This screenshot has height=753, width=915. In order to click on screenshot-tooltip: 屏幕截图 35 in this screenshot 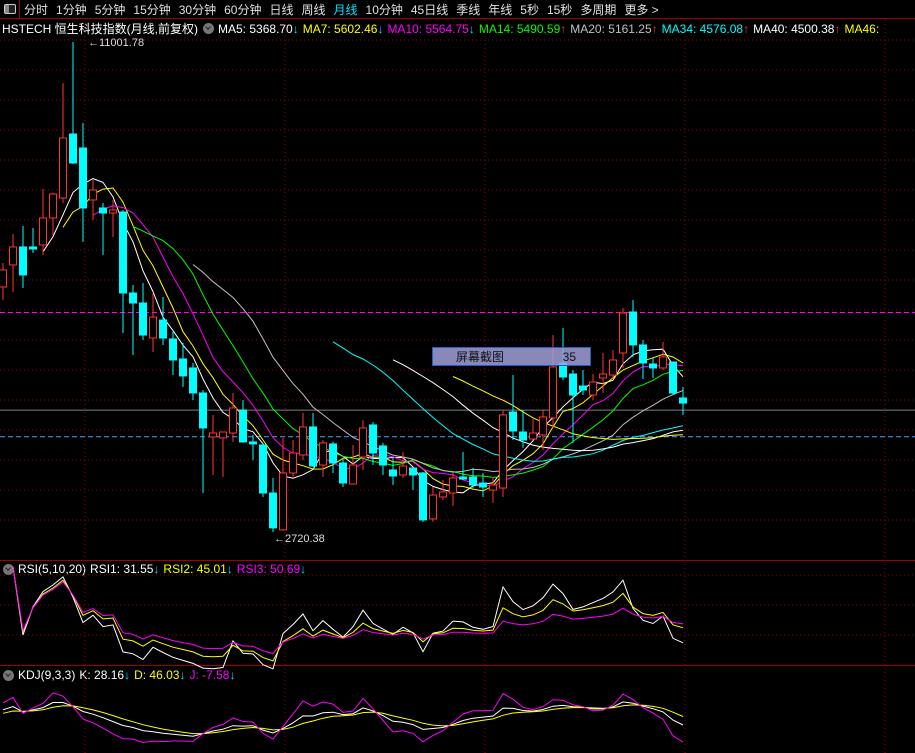, I will do `click(511, 356)`.